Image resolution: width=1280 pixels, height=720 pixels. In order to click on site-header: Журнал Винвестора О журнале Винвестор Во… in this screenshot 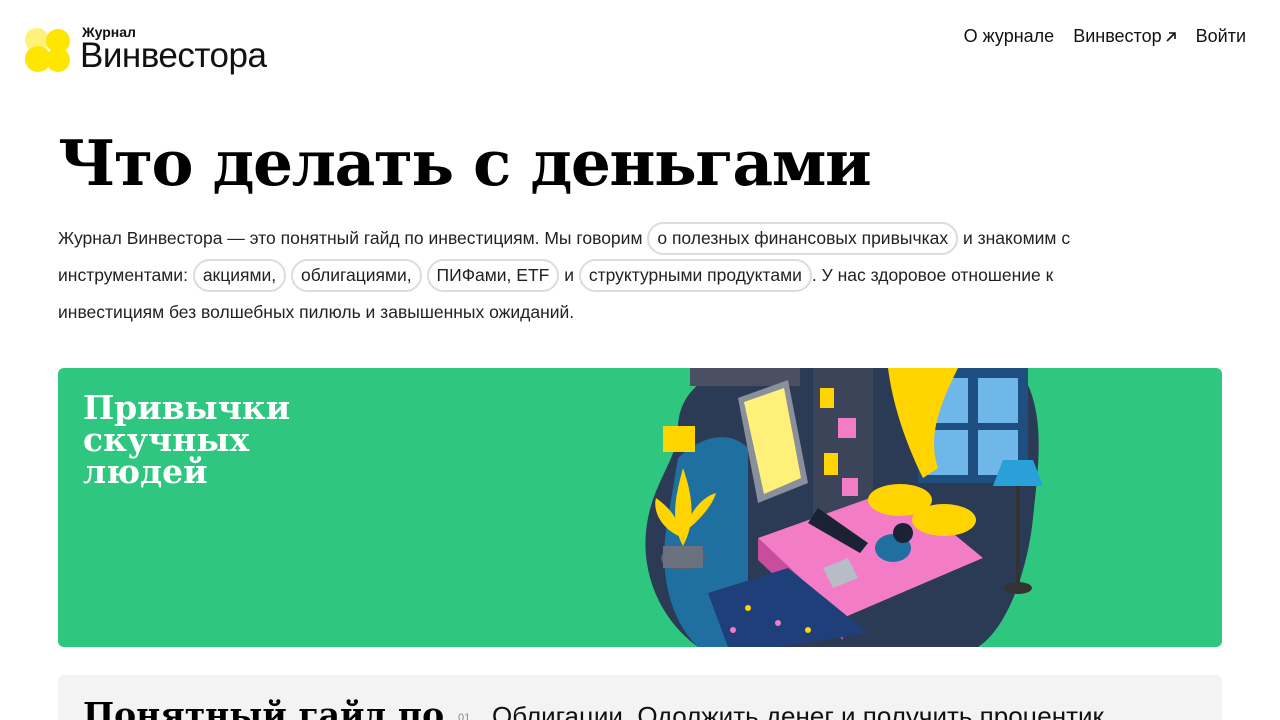, I will do `click(640, 40)`.